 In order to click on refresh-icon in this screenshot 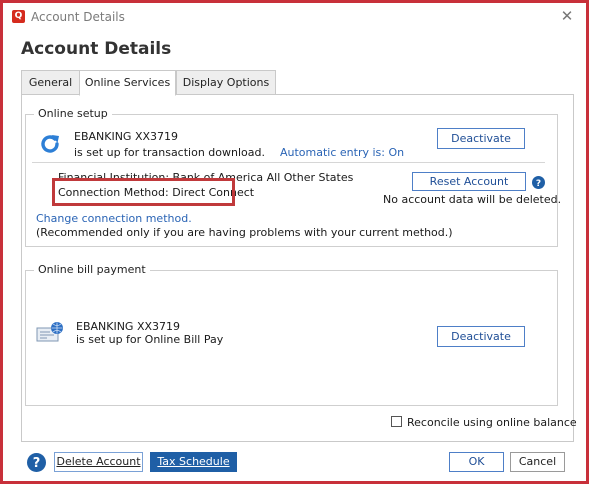, I will do `click(50, 144)`.